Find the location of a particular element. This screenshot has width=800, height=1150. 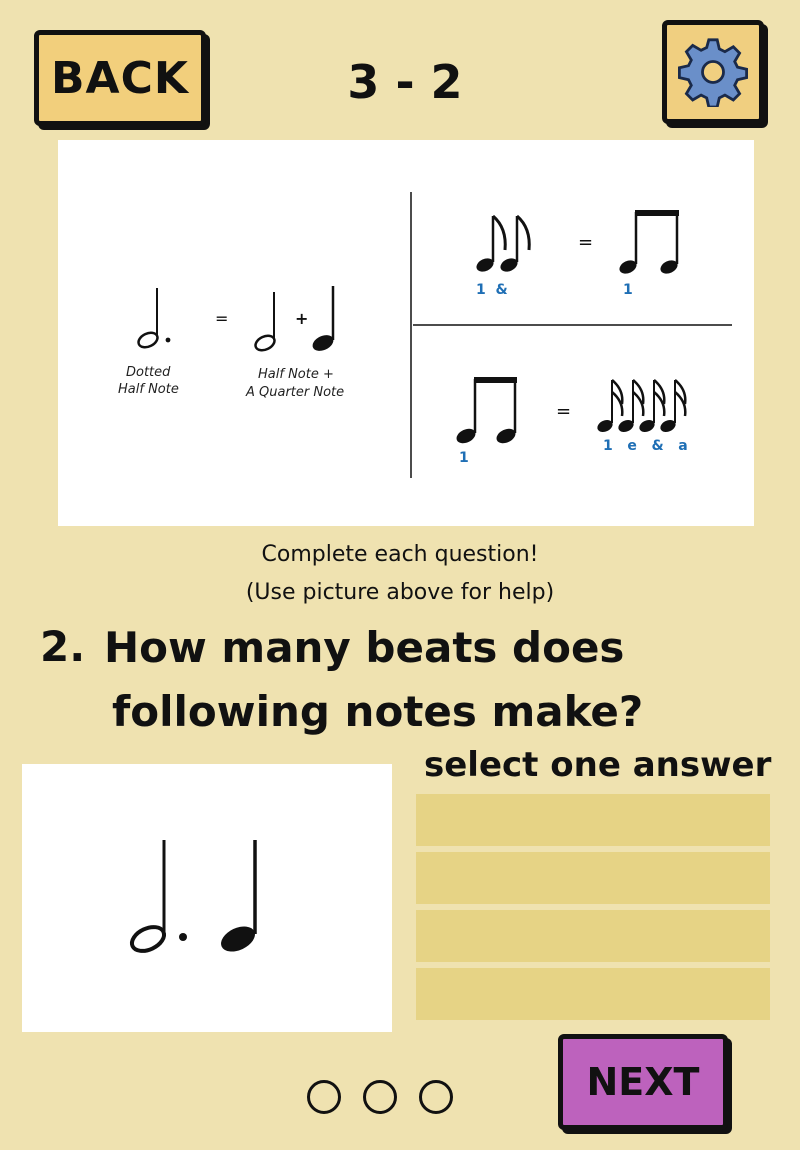

select-answer-label: select one answer is located at coordinates (598, 765).